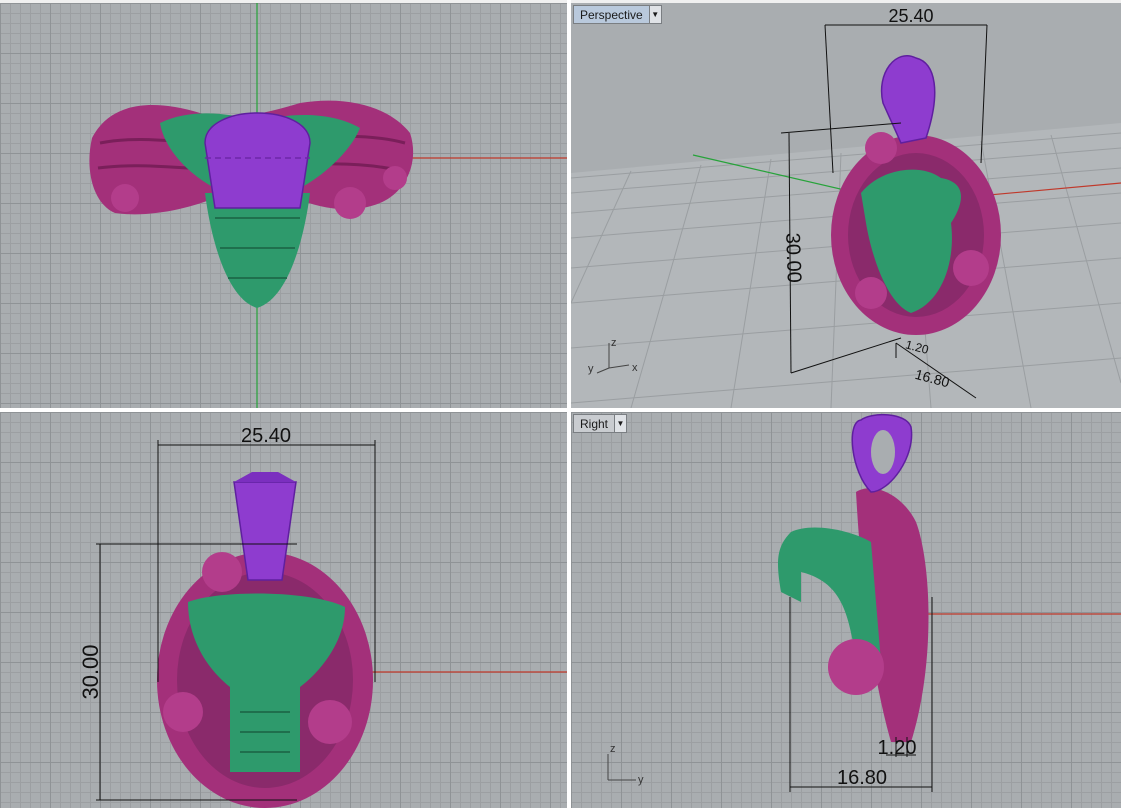 Image resolution: width=1121 pixels, height=808 pixels. I want to click on viewport-splitter-horizontal, so click(560, 410).